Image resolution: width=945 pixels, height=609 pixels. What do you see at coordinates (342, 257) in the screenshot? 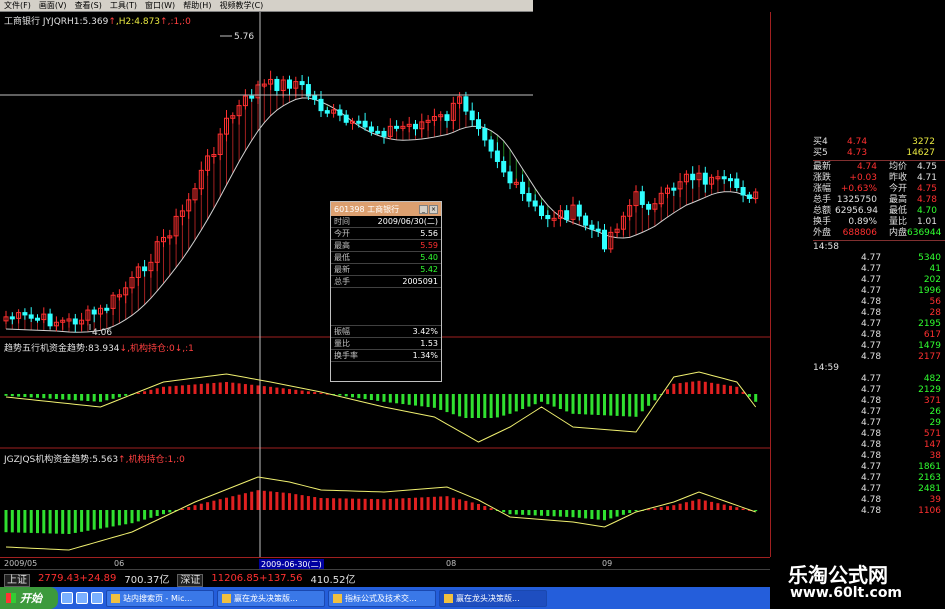
I see `popup-row-key: 最低` at bounding box center [342, 257].